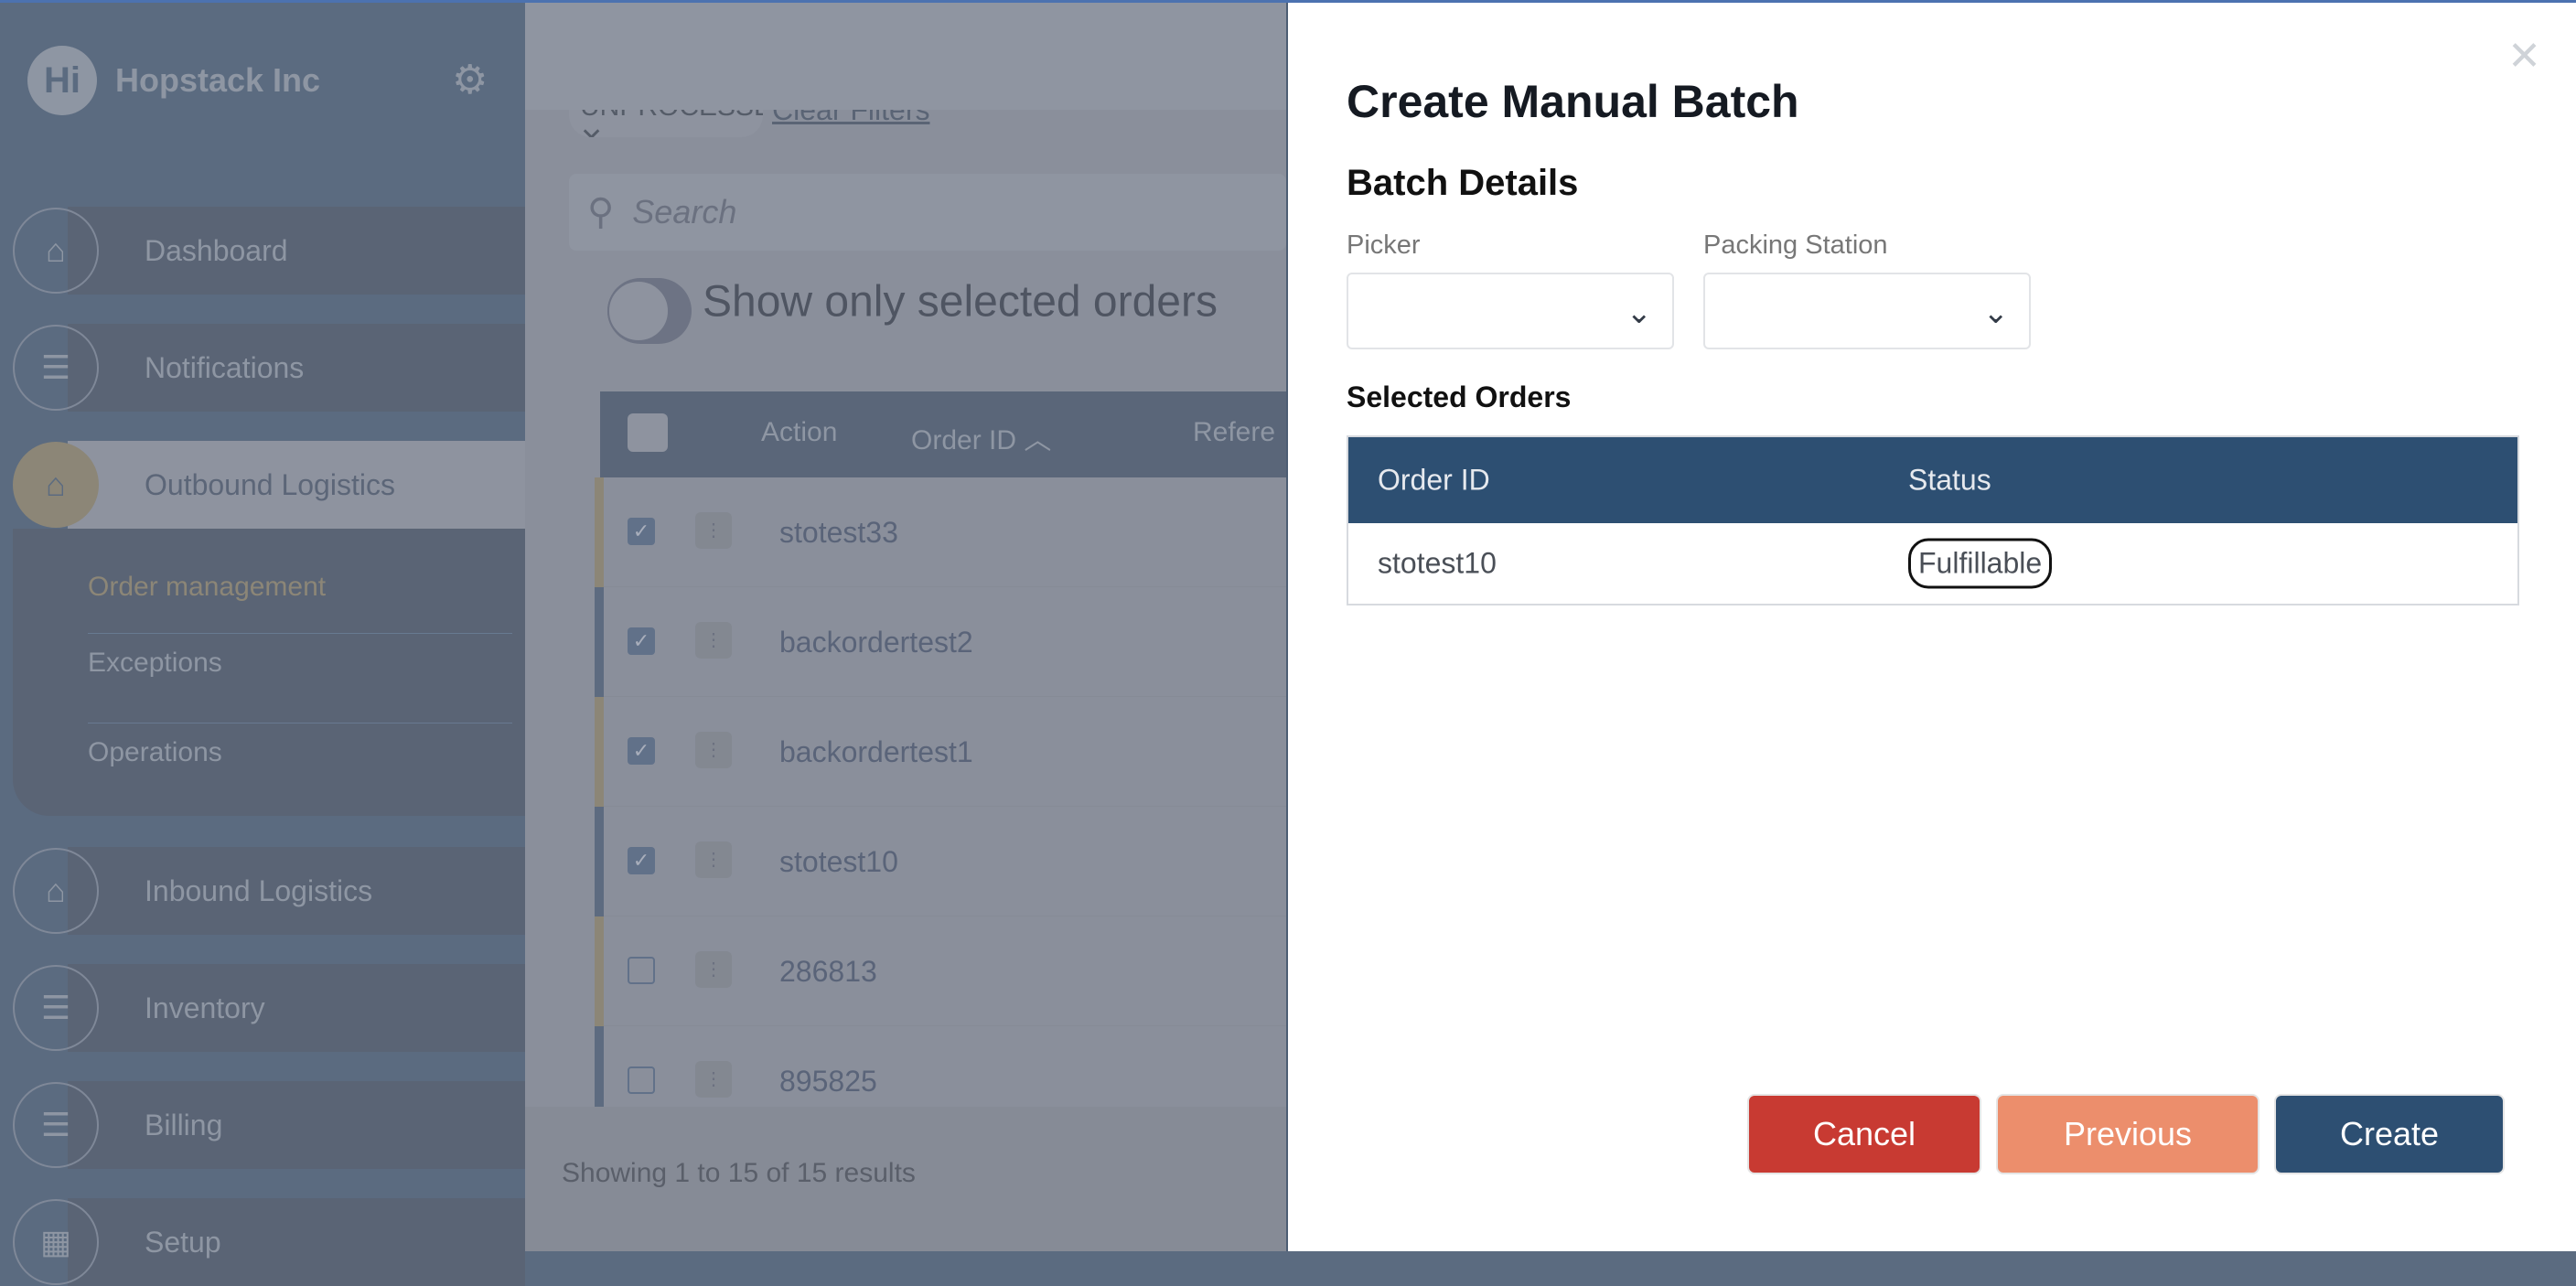 The width and height of the screenshot is (2576, 1286). I want to click on table-header: Action Order ID ︿ Refere, so click(943, 434).